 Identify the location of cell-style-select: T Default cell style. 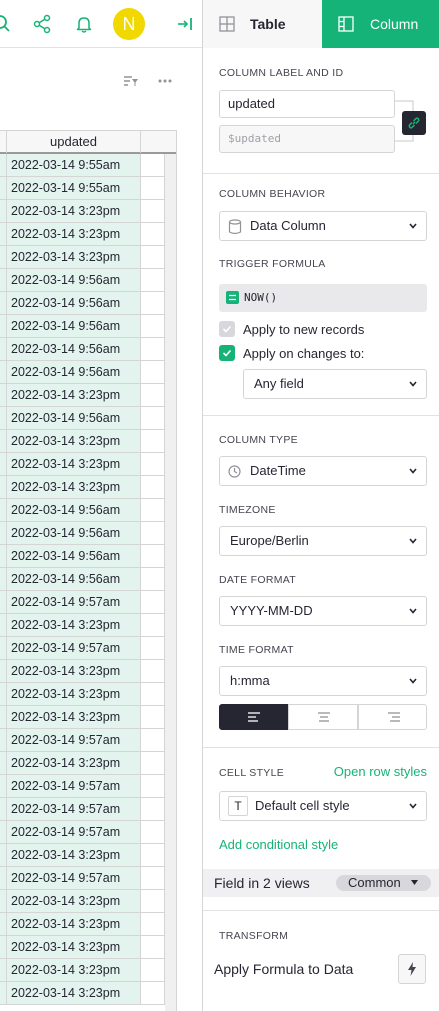
(323, 806).